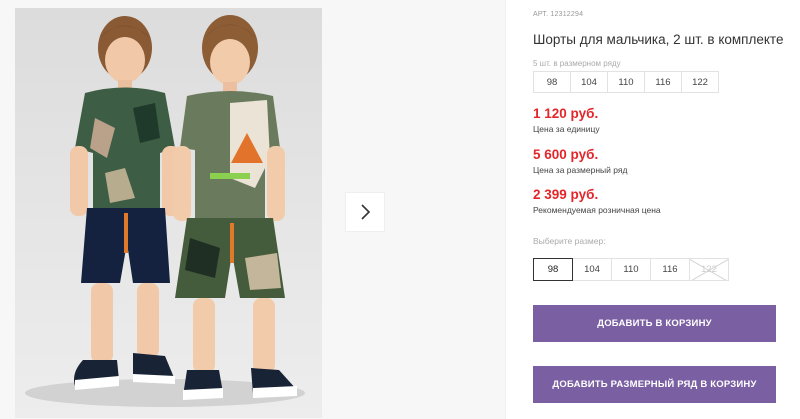 The height and width of the screenshot is (419, 800). Describe the element at coordinates (577, 63) in the screenshot. I see `size-row-label: 5 шт. в размерном ряду` at that location.